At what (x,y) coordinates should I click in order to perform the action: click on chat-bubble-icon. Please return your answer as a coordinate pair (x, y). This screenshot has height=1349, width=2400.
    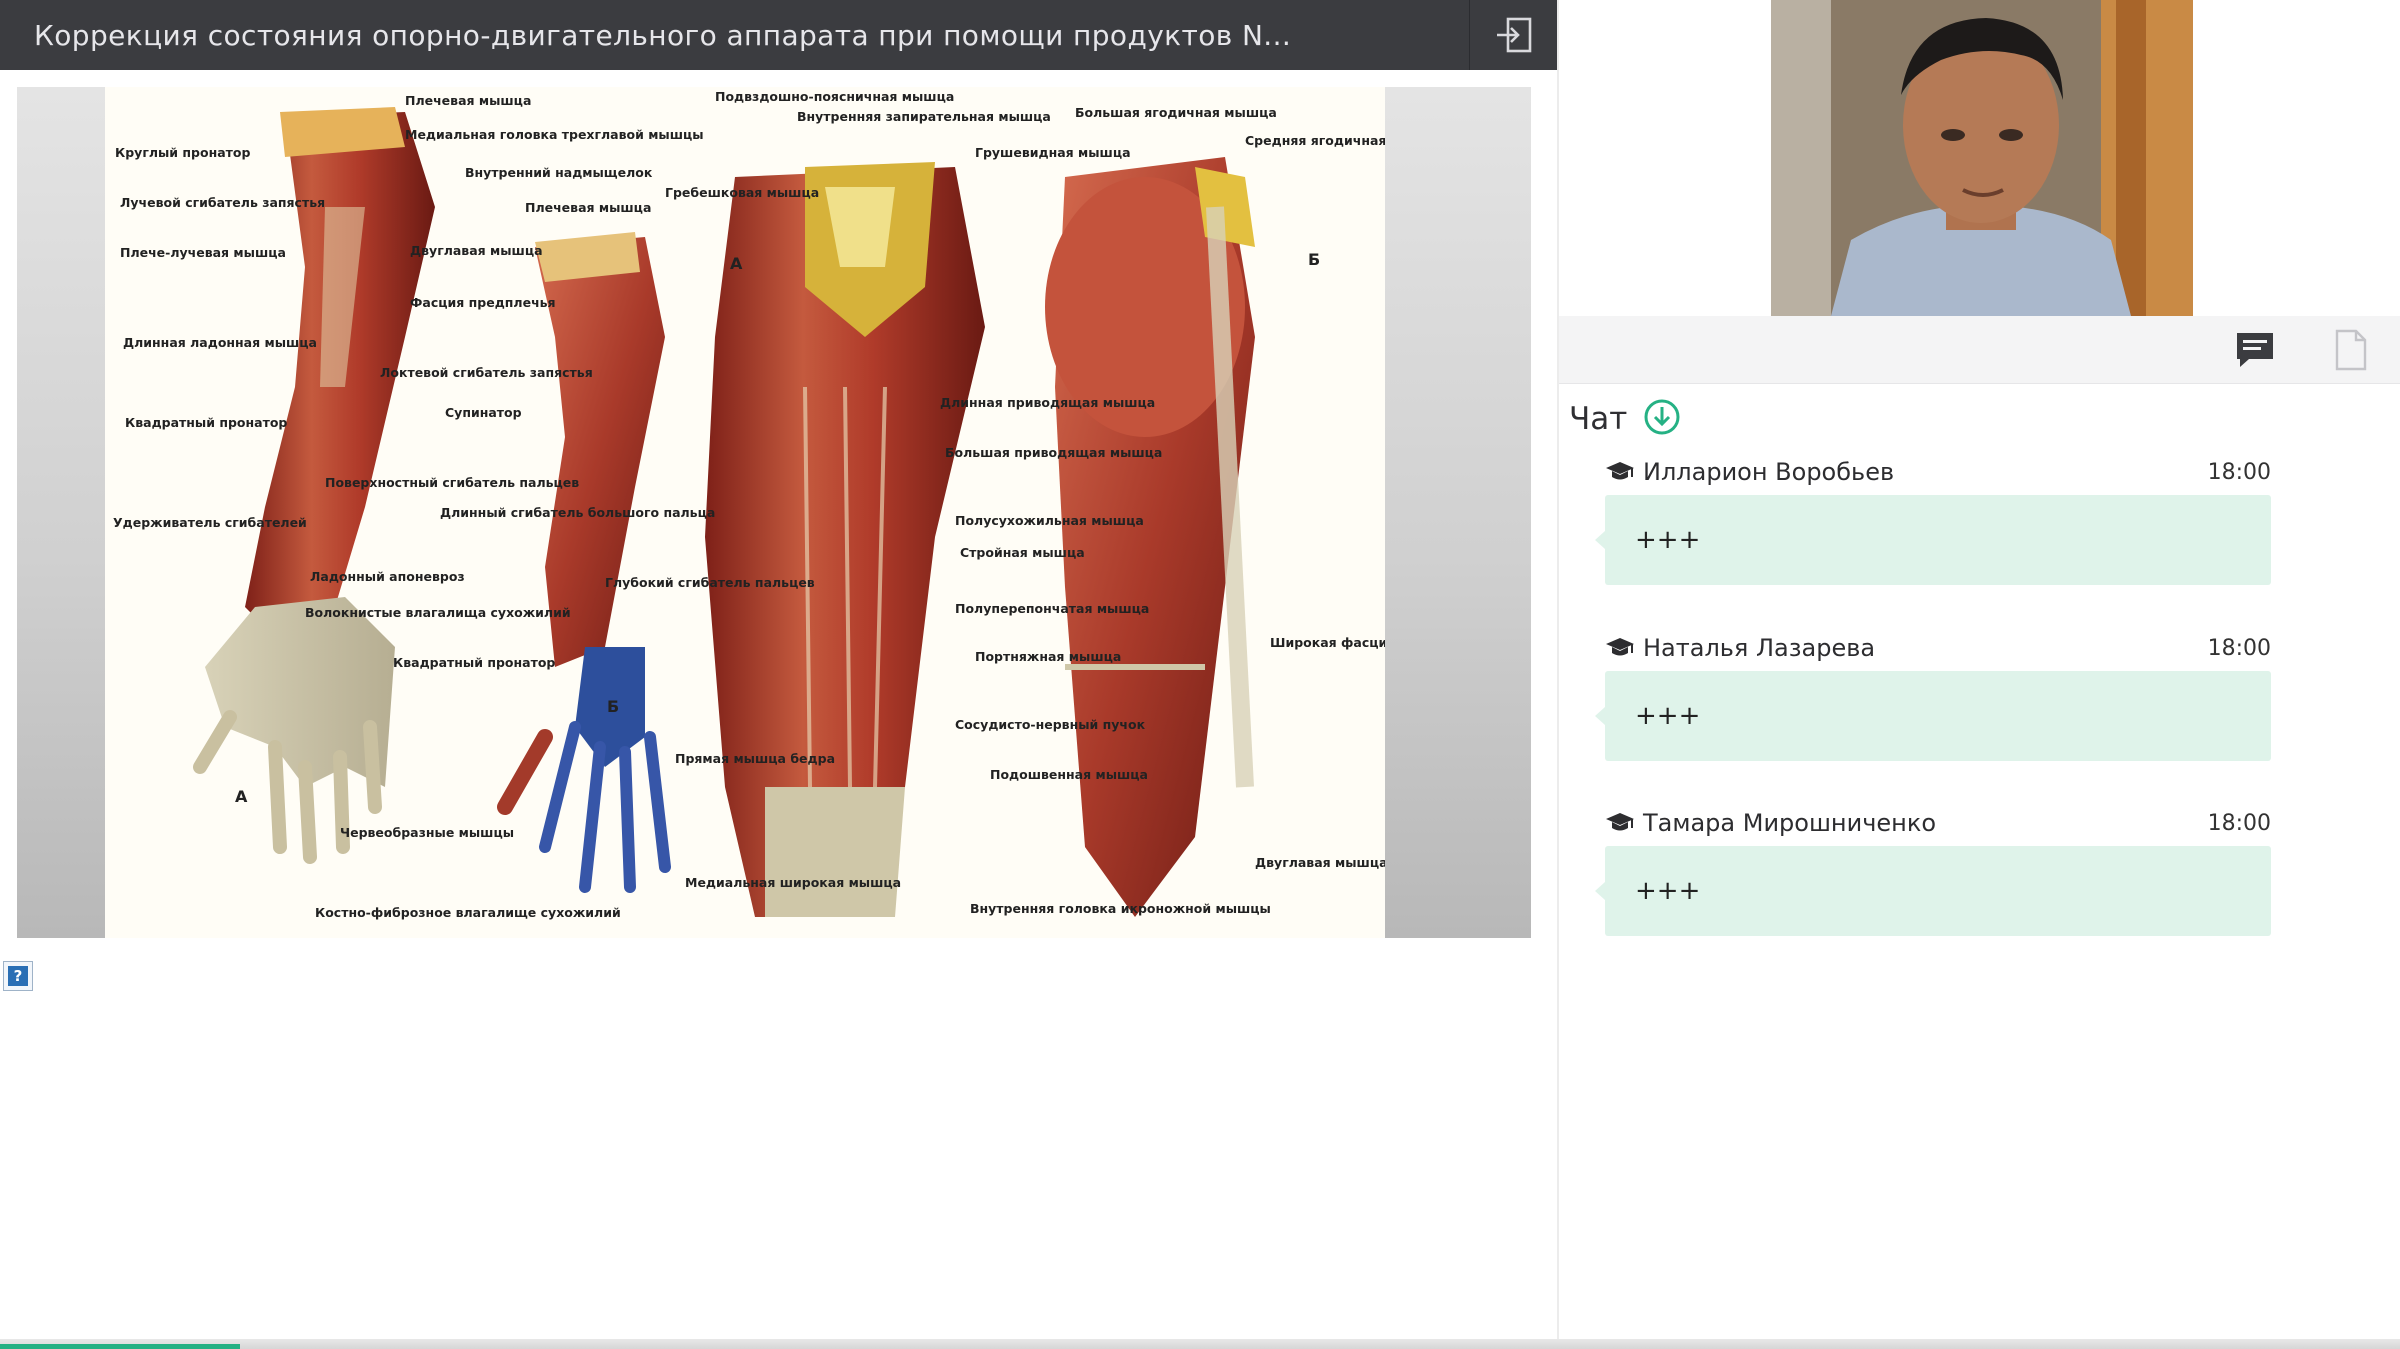
    Looking at the image, I should click on (2255, 350).